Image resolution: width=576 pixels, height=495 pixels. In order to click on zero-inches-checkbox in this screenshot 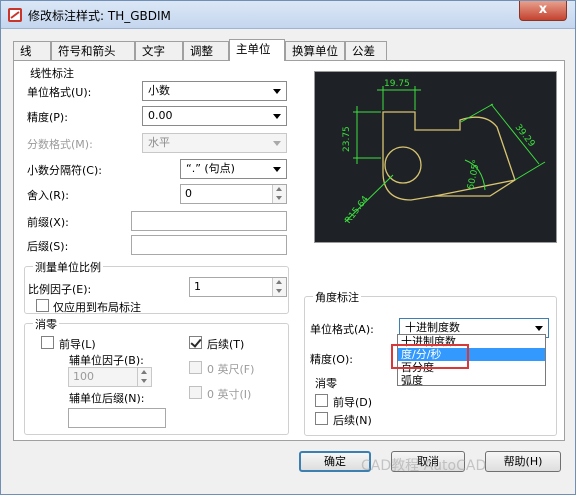, I will do `click(195, 392)`.